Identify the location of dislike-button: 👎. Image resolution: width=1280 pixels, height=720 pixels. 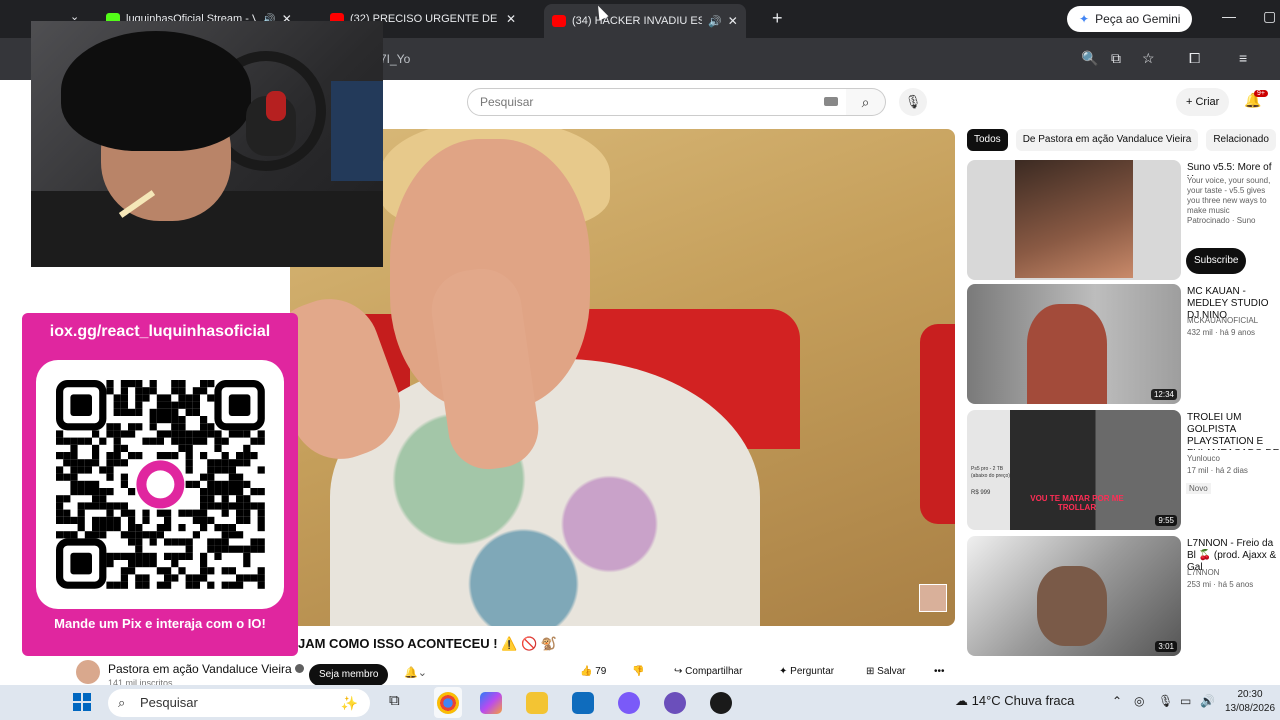
(638, 671).